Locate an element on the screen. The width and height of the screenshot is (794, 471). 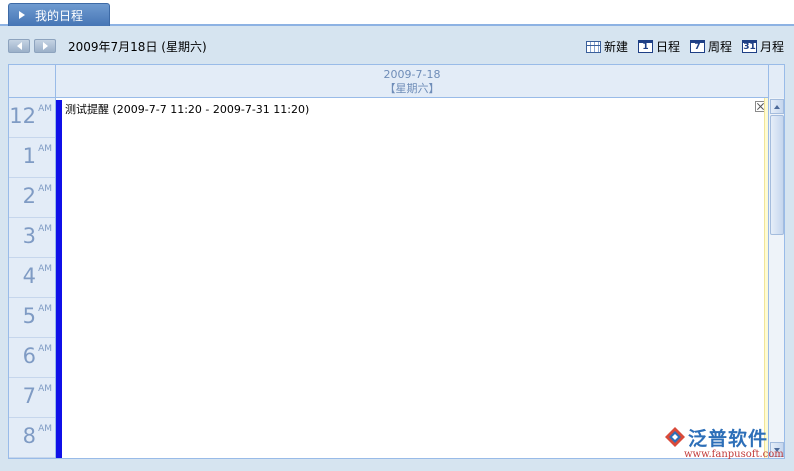
current-date: 2009年7月18日 (星期六) is located at coordinates (137, 47).